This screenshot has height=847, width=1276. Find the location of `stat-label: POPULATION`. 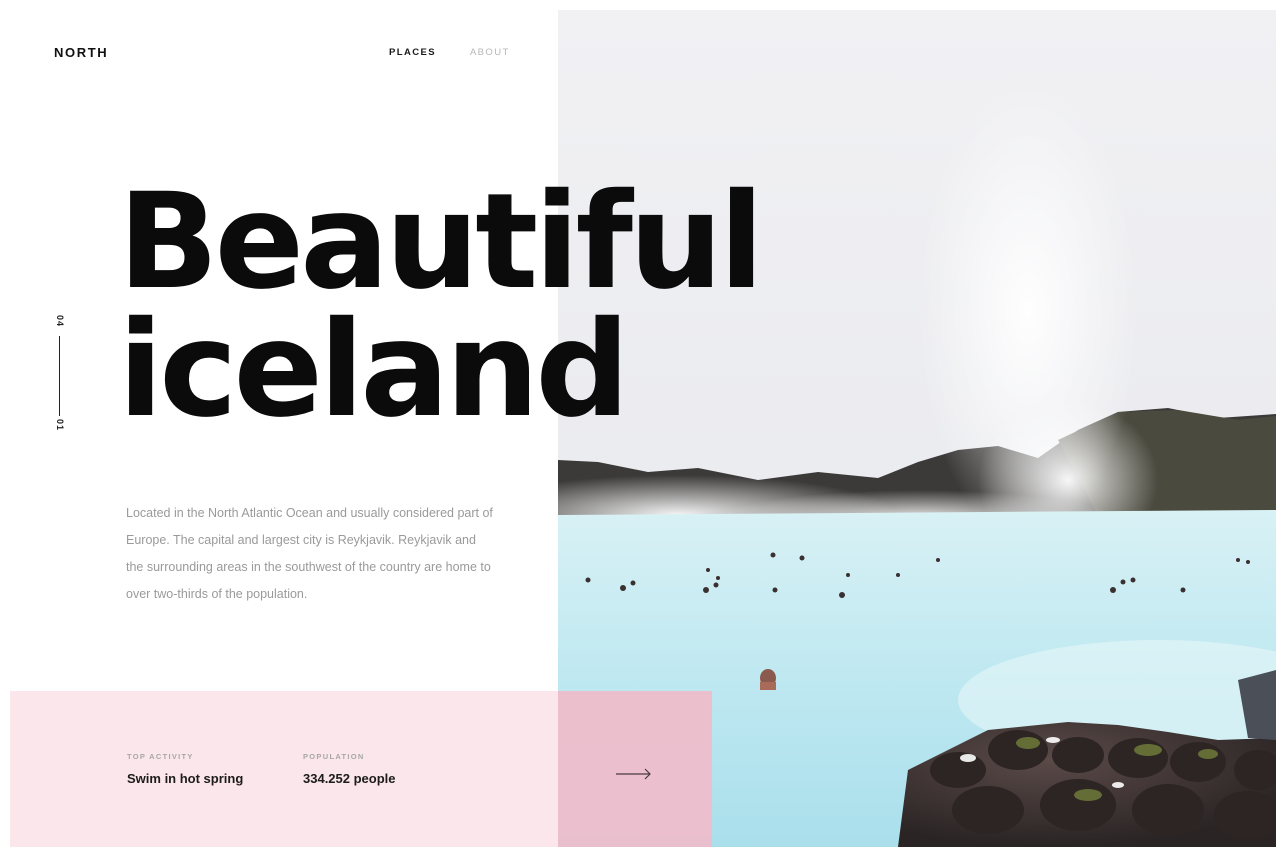

stat-label: POPULATION is located at coordinates (334, 756).